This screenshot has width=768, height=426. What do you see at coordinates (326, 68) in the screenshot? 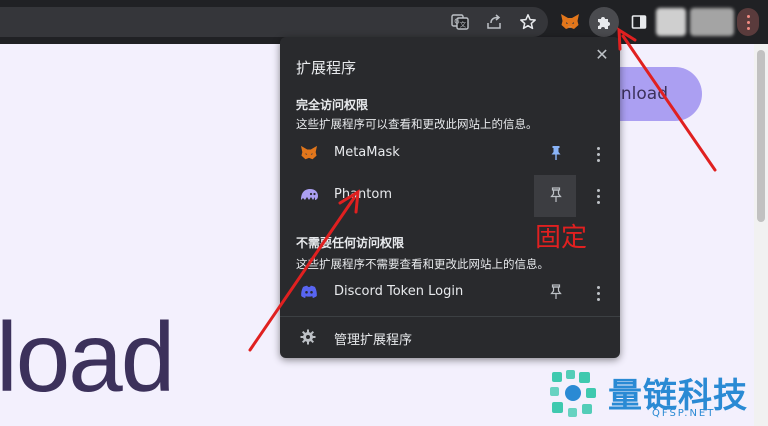
I see `popup-title: 扩展程序` at bounding box center [326, 68].